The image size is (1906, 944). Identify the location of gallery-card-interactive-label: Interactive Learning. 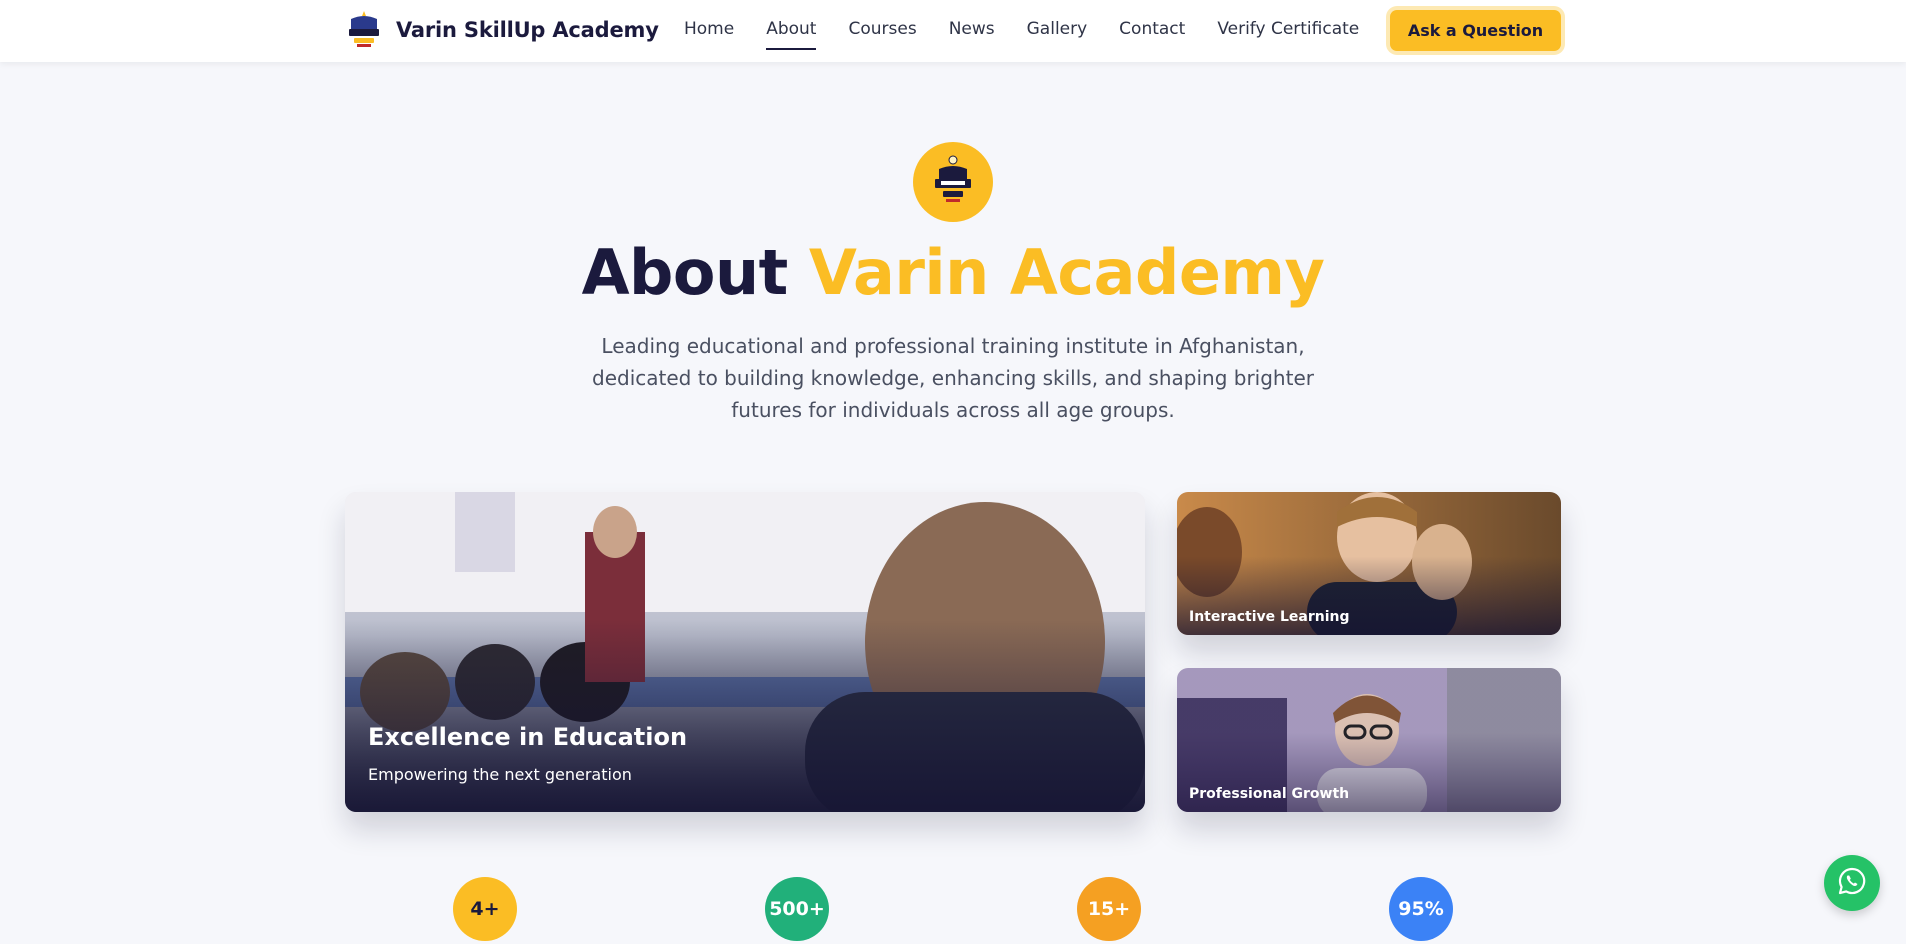
(1269, 617).